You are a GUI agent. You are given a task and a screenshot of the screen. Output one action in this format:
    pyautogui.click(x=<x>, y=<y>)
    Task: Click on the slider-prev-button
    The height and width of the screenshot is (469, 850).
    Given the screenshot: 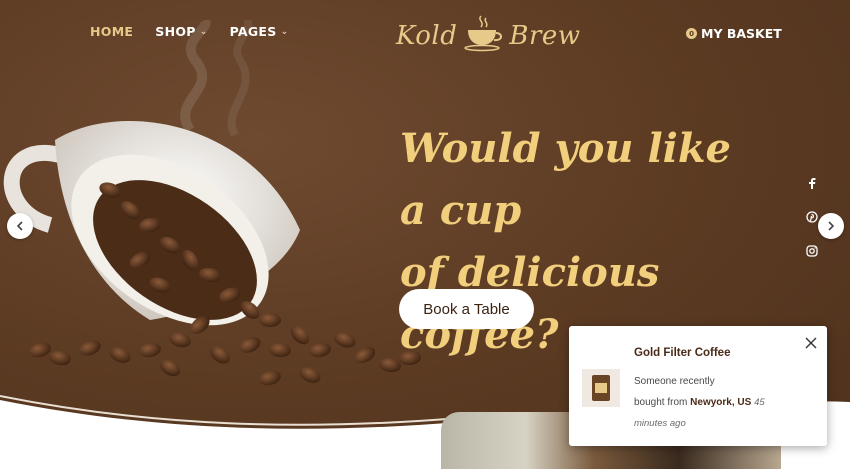 What is the action you would take?
    pyautogui.click(x=20, y=226)
    